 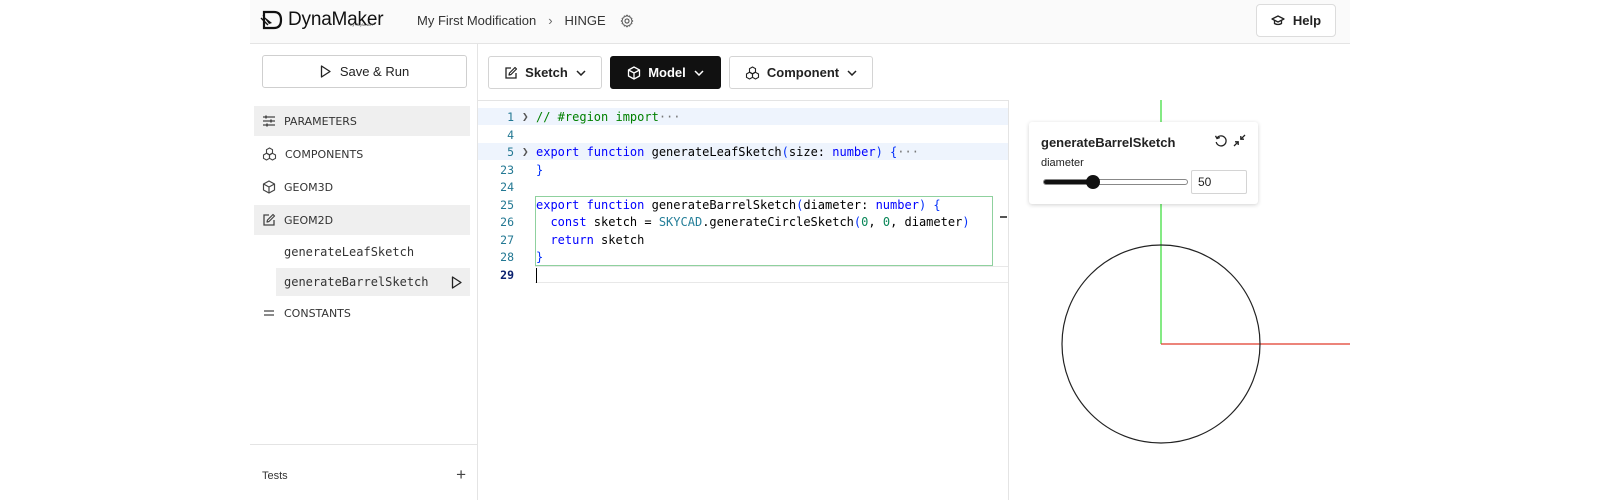 I want to click on logo-subtitle: by SkyMaker, so click(x=362, y=24).